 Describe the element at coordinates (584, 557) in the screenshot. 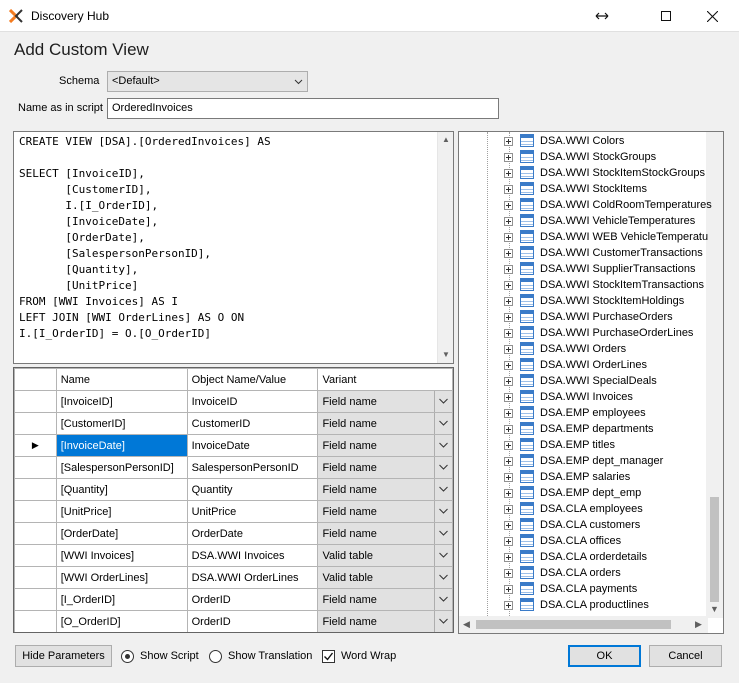

I see `tree-item: DSA.CLA orderdetails` at that location.